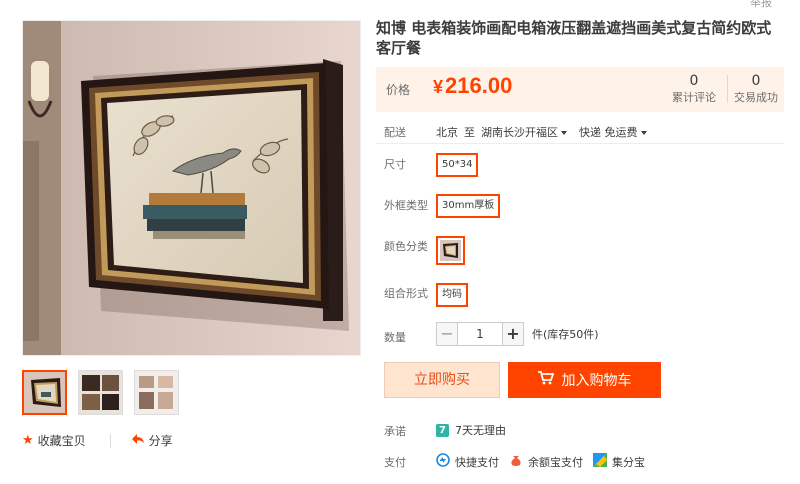 The image size is (800, 484). I want to click on stock-text: 件(库存50件), so click(565, 334).